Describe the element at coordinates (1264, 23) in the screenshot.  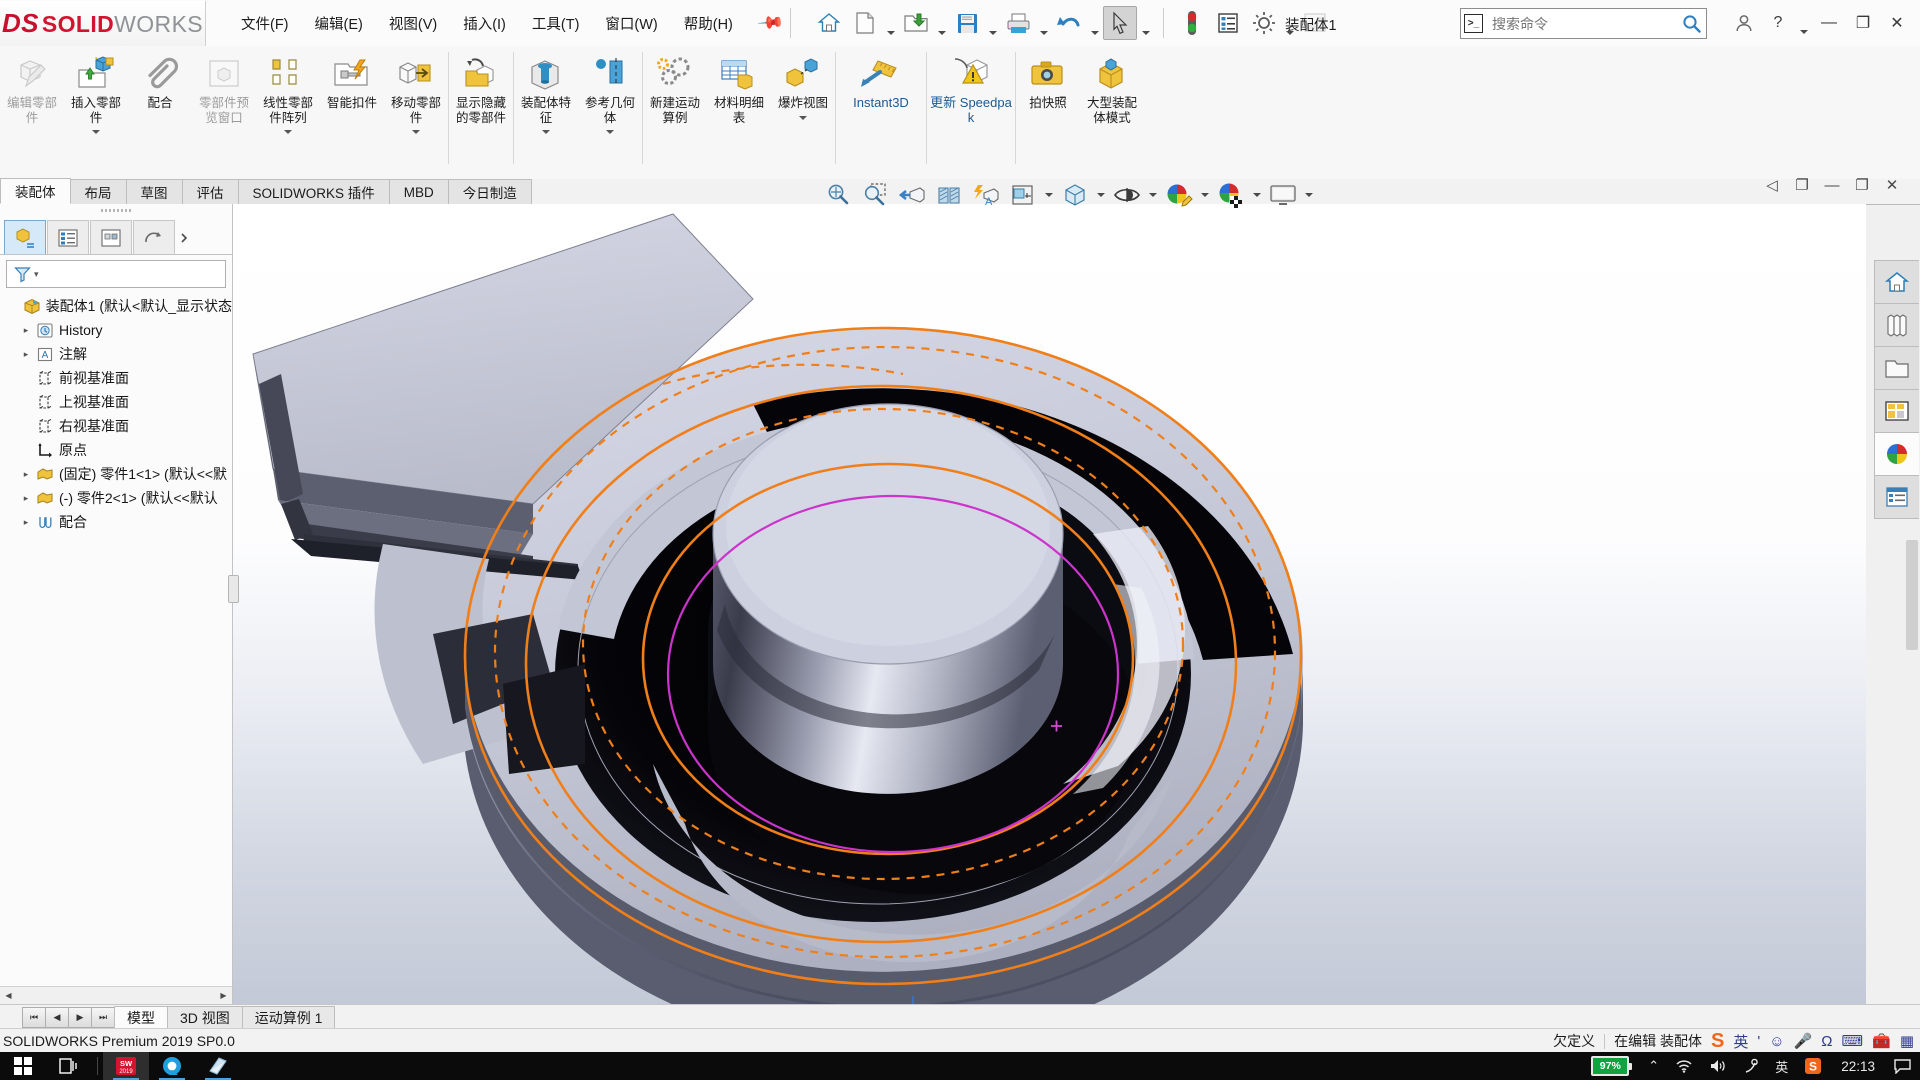
I see `gear-settings-icon` at that location.